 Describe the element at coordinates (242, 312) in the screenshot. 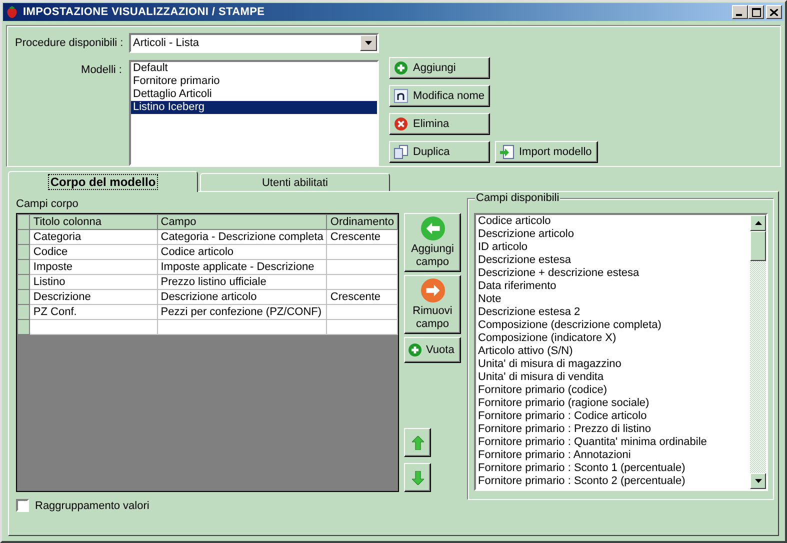

I see `table-cell: Pezzi per confezione (PZ/CONF)` at that location.